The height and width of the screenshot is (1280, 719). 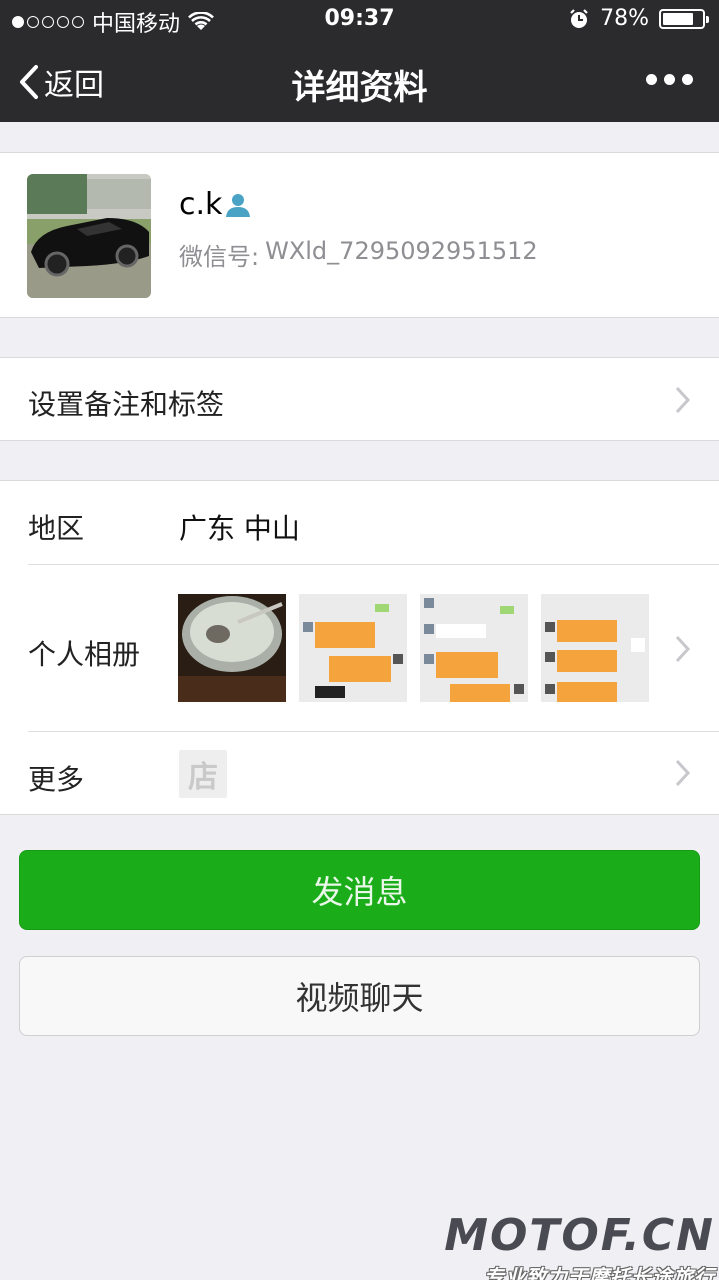 What do you see at coordinates (359, 399) in the screenshot?
I see `set-remark-row: 设置备注和标签` at bounding box center [359, 399].